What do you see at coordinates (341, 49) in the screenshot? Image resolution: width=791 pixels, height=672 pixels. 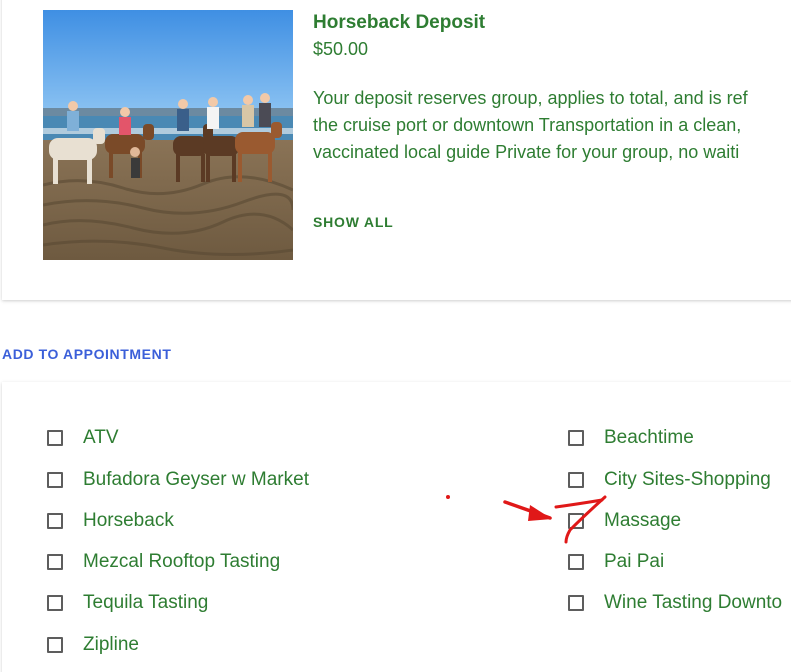 I see `product-price: $50.00` at bounding box center [341, 49].